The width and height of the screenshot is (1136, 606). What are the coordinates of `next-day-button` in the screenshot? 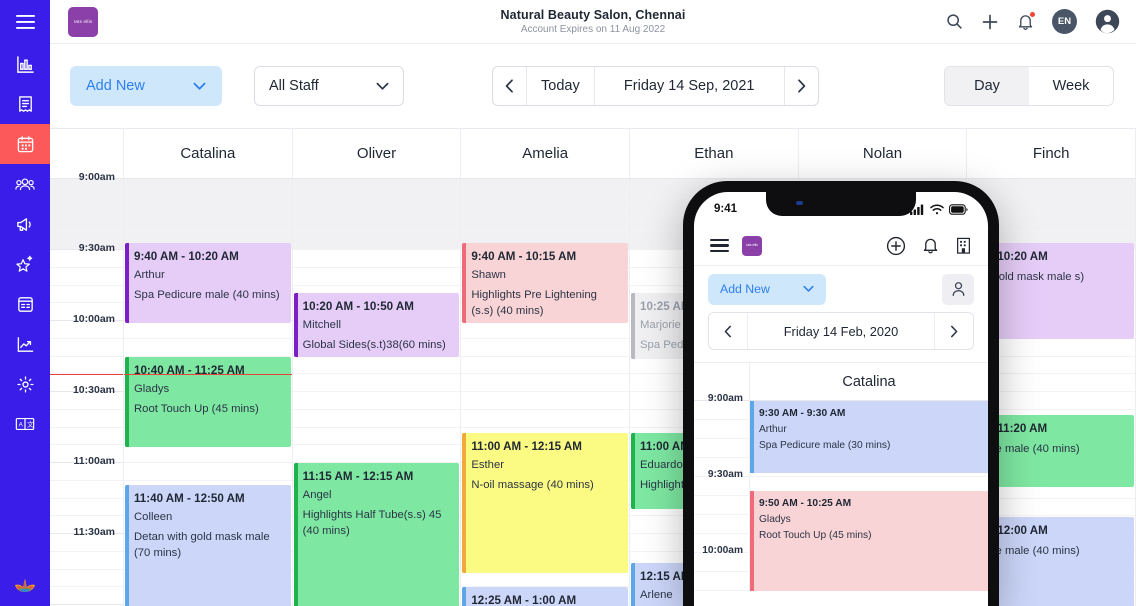 It's located at (801, 86).